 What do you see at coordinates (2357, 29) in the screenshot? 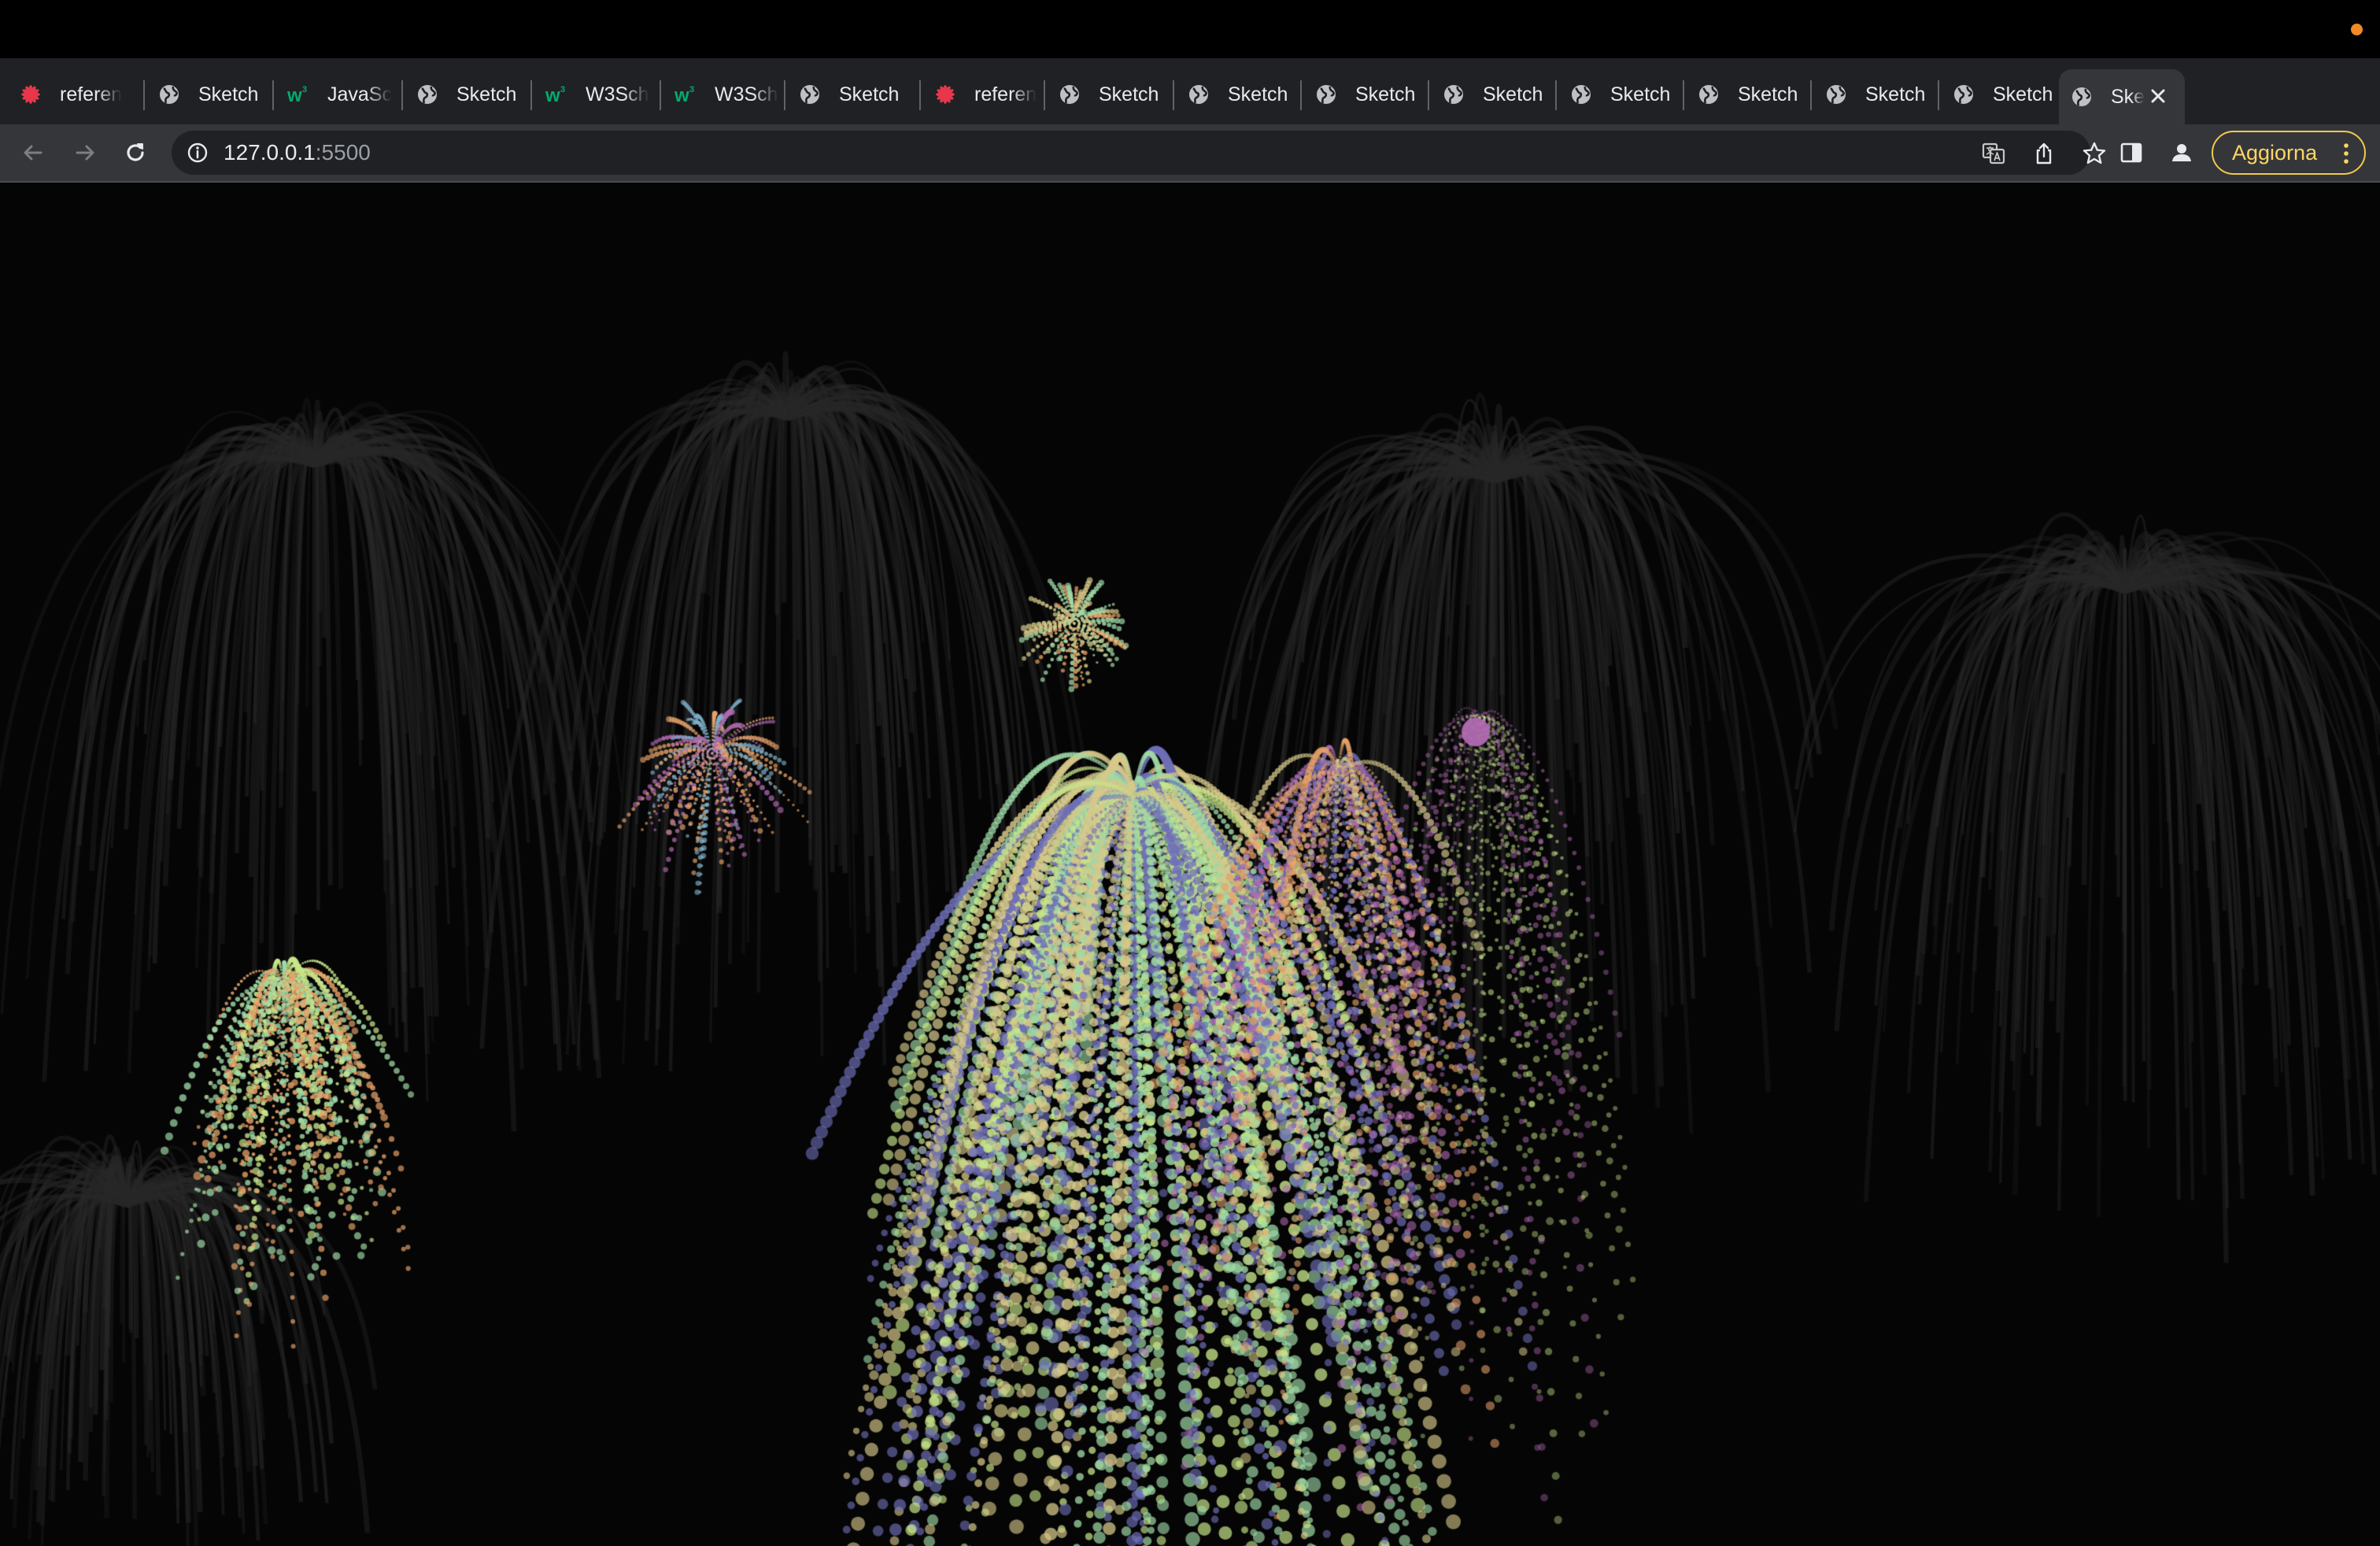
I see `notification-dot-icon` at bounding box center [2357, 29].